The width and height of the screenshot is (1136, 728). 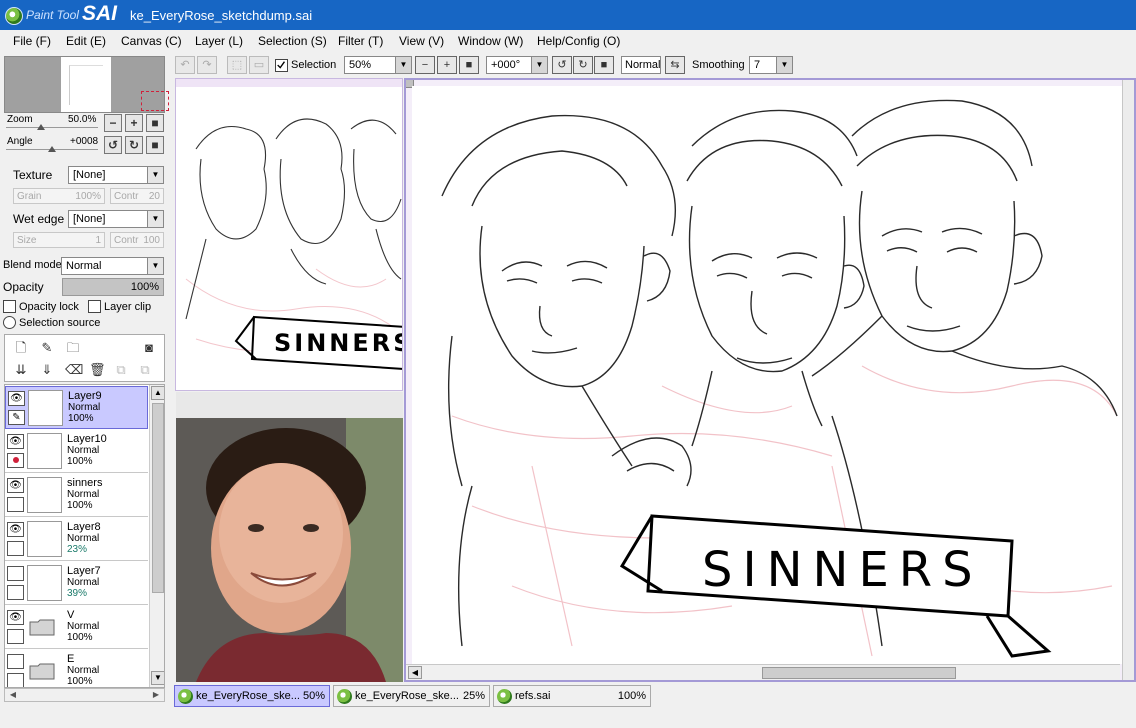 What do you see at coordinates (578, 41) in the screenshot?
I see `menu-help-config: Help/Config (O)` at bounding box center [578, 41].